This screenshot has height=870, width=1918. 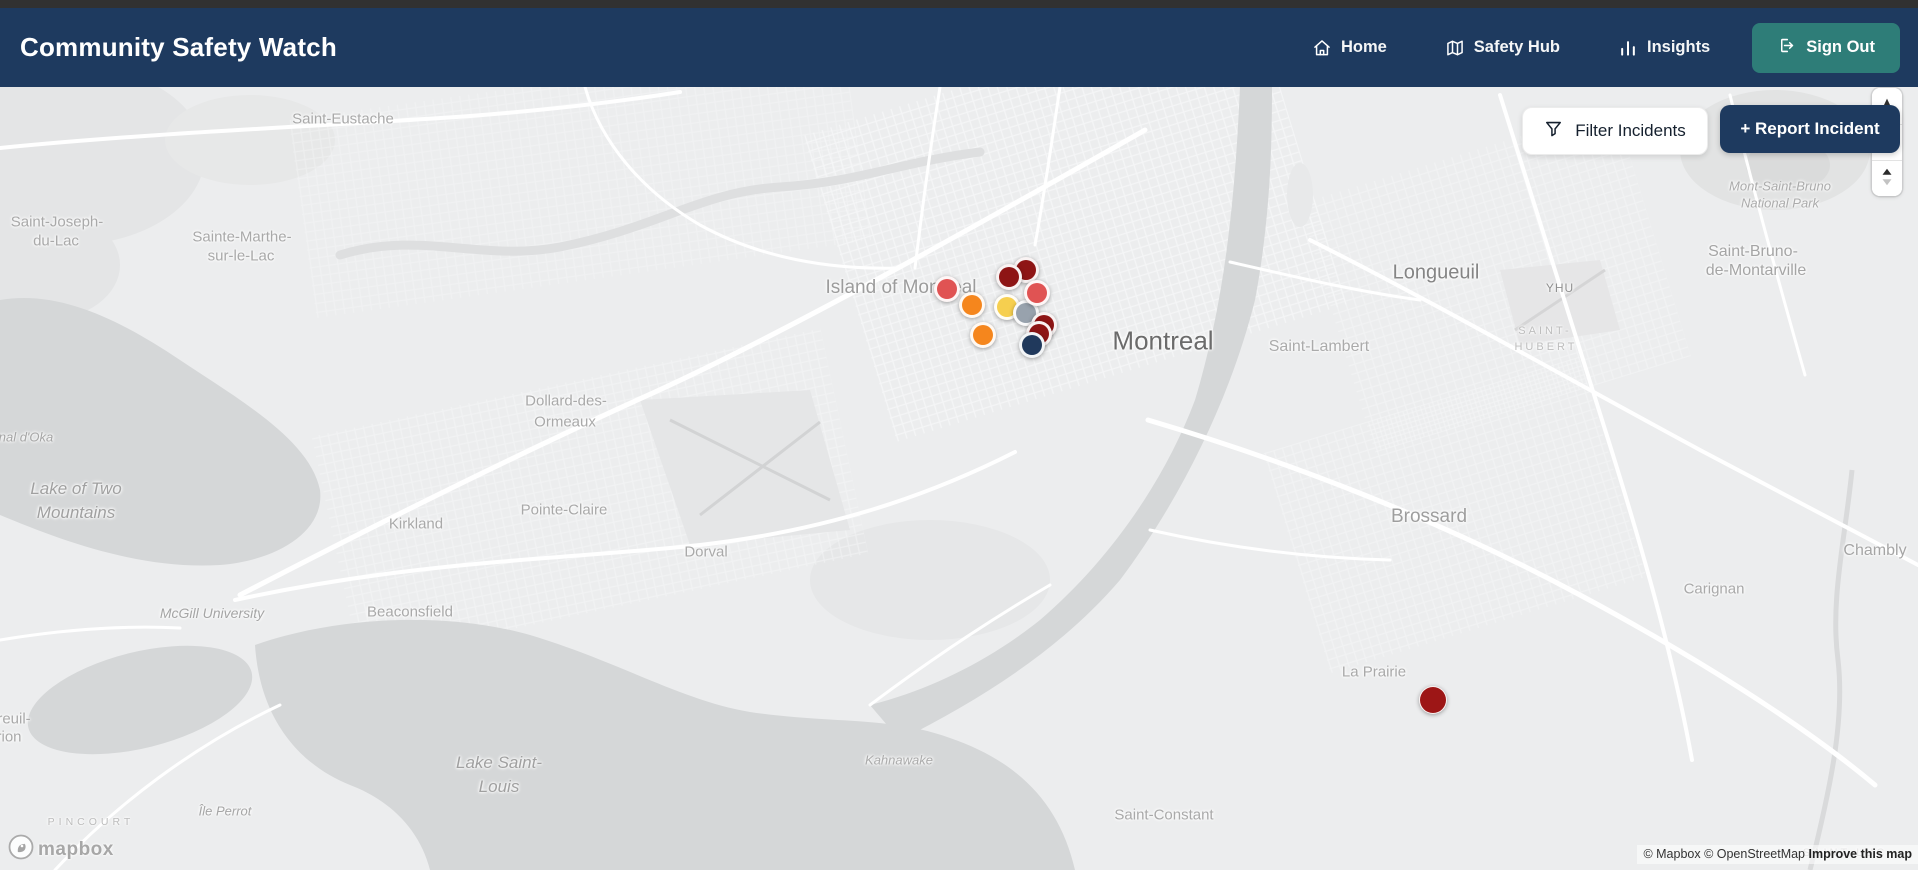 I want to click on report-incident-button: + Report Incident, so click(x=1810, y=129).